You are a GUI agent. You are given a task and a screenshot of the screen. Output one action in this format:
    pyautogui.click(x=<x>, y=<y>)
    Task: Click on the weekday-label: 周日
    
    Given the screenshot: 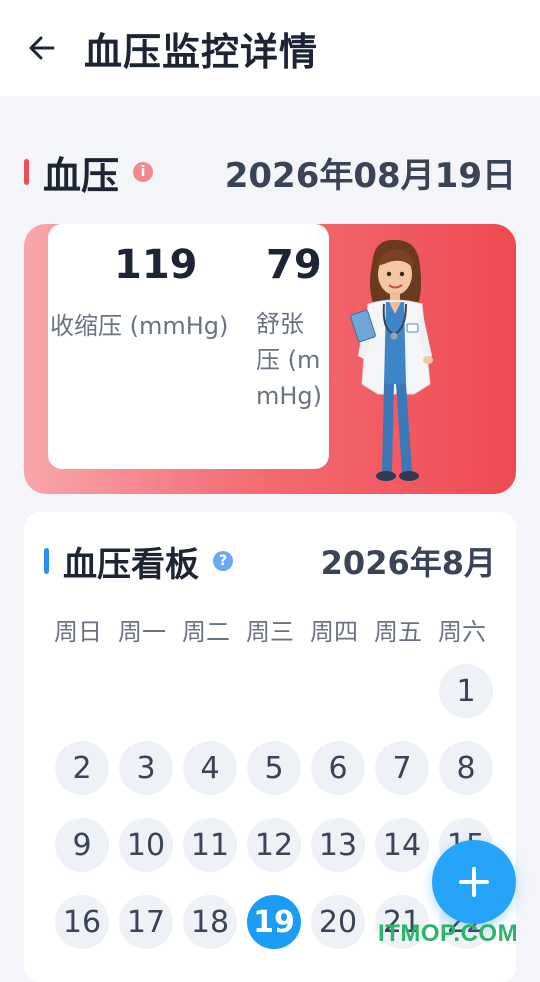 What is the action you would take?
    pyautogui.click(x=78, y=632)
    